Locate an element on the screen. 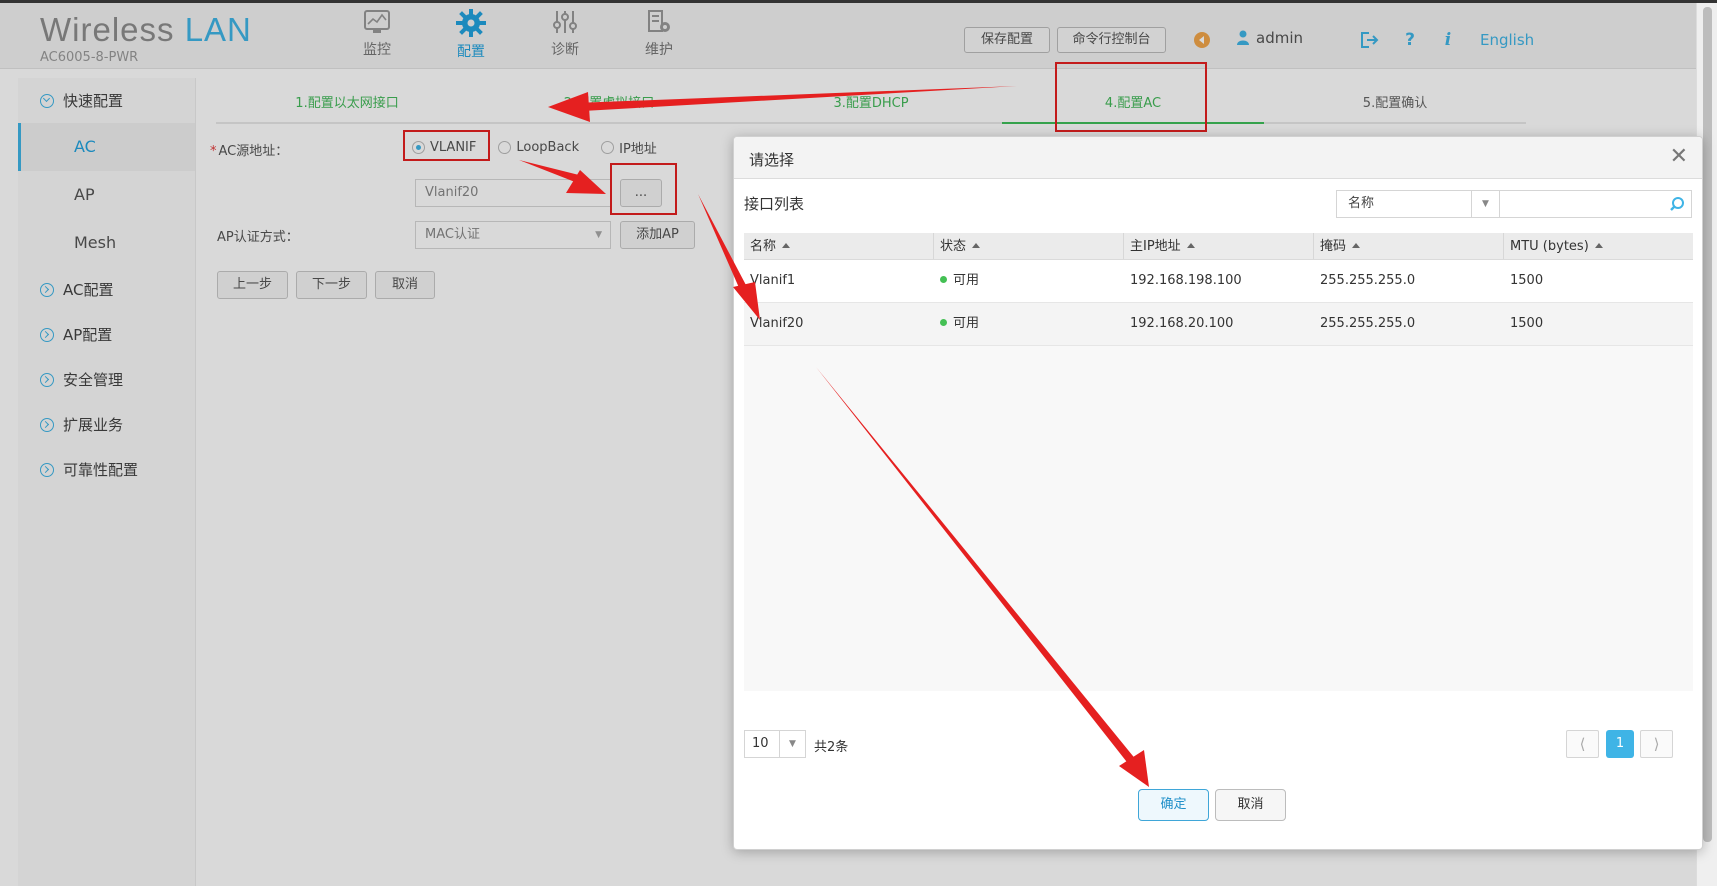 The image size is (1717, 886). scrollbar-thumb is located at coordinates (1707, 424).